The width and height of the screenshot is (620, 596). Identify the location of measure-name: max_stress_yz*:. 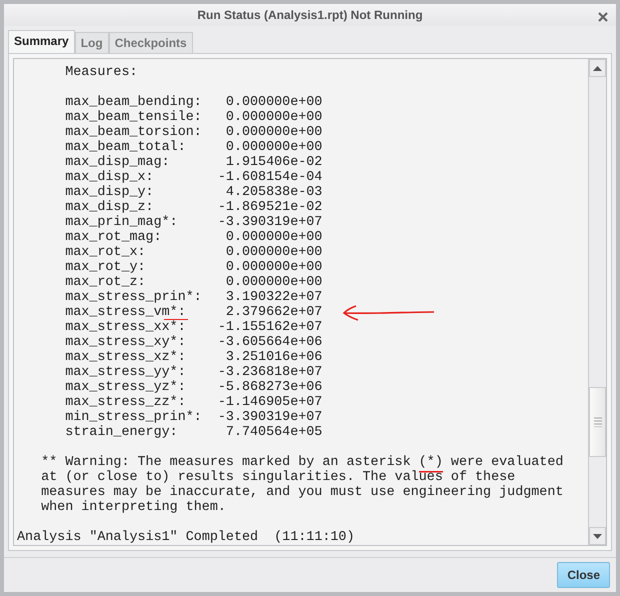
(126, 388).